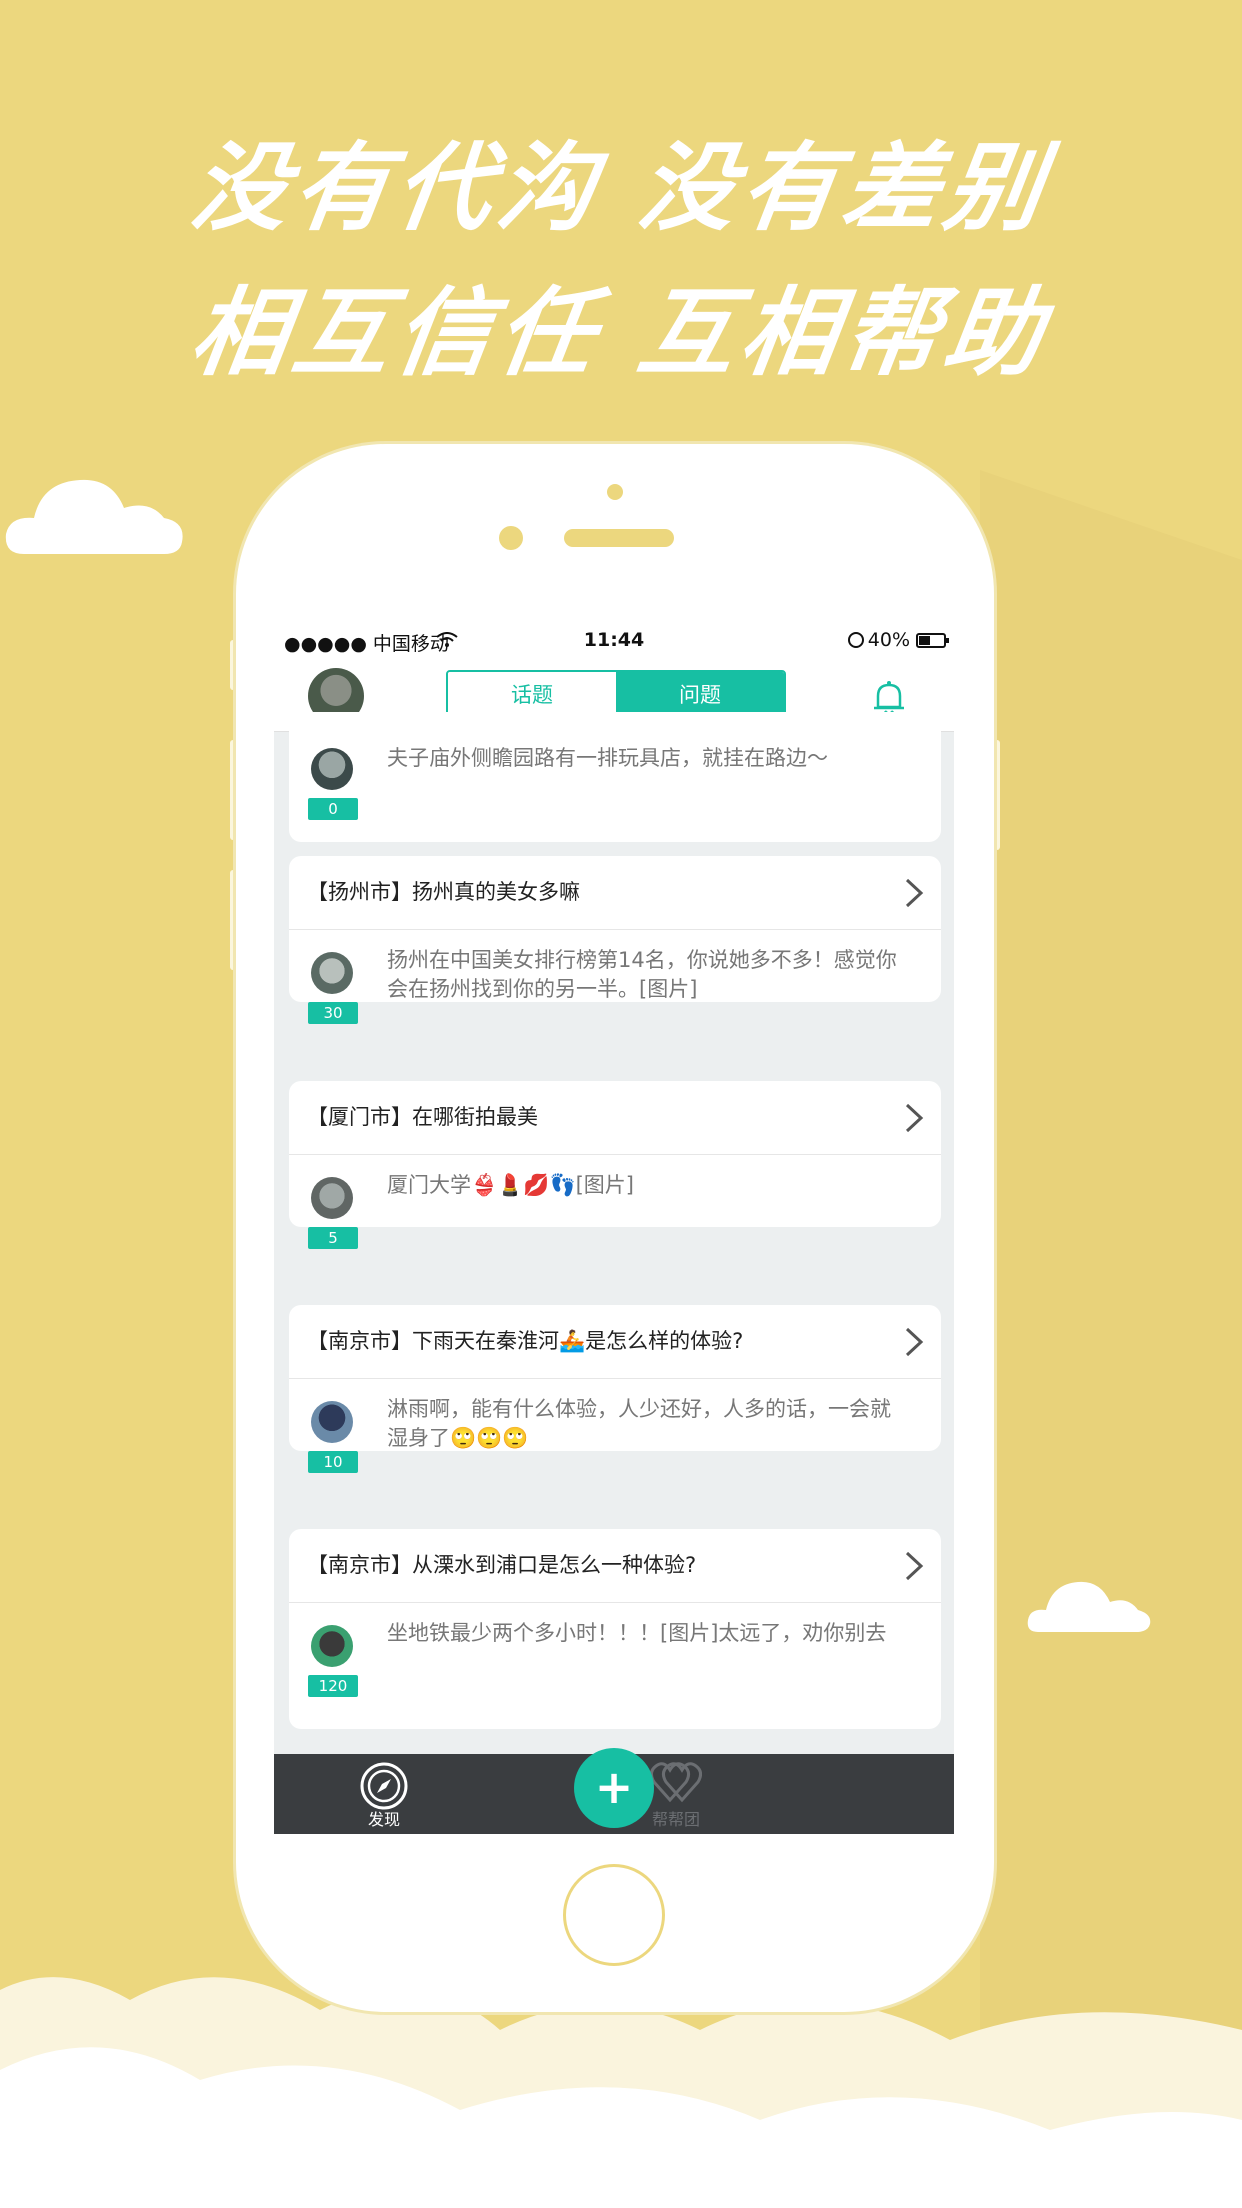 The height and width of the screenshot is (2208, 1242). What do you see at coordinates (614, 1788) in the screenshot?
I see `add-button: +` at bounding box center [614, 1788].